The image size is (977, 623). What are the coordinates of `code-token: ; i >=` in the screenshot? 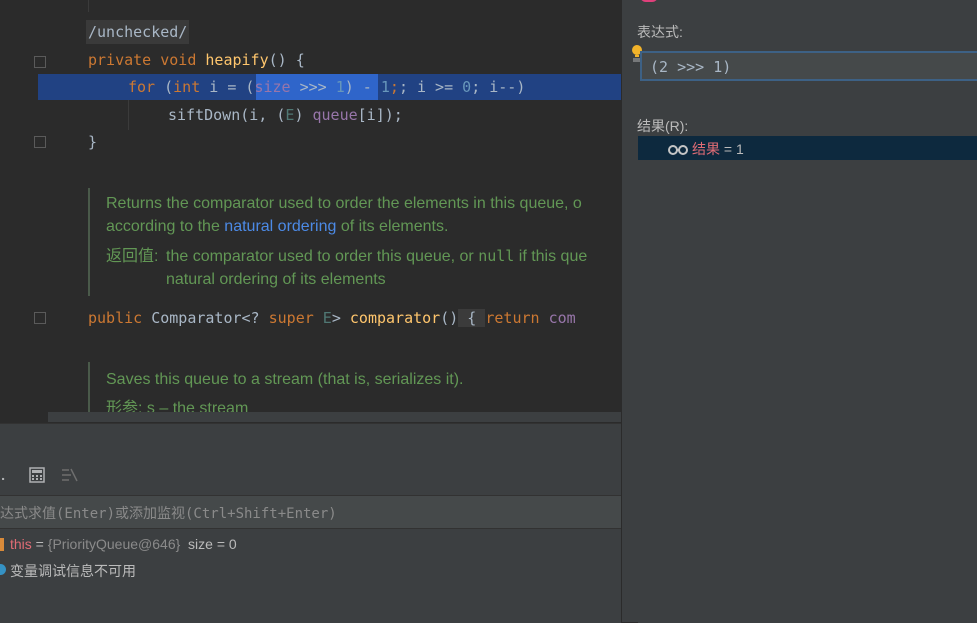 It's located at (430, 87).